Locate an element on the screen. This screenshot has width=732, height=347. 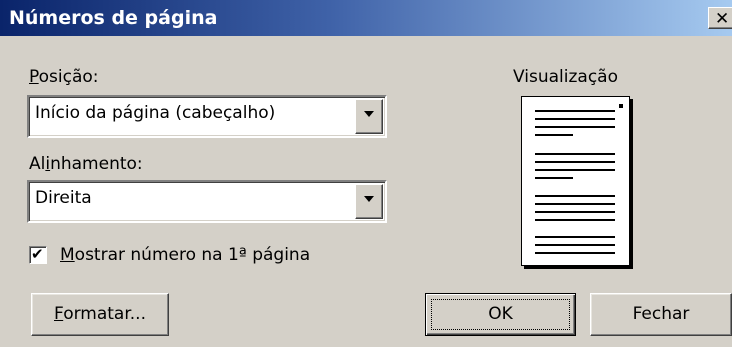
page-number-marker is located at coordinates (621, 106).